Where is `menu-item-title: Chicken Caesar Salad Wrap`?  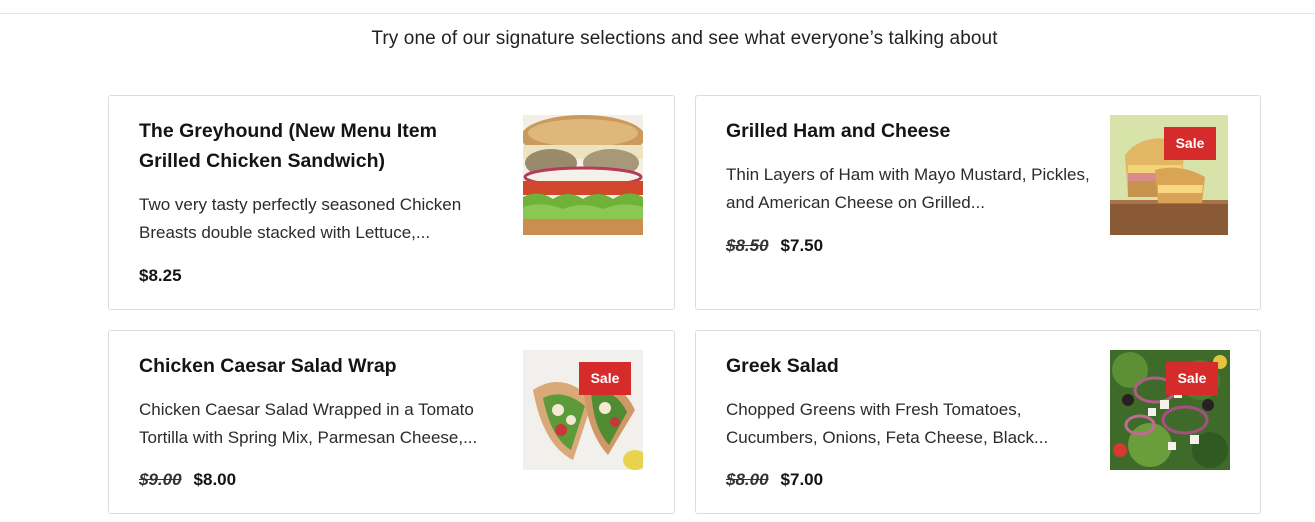
menu-item-title: Chicken Caesar Salad Wrap is located at coordinates (268, 366).